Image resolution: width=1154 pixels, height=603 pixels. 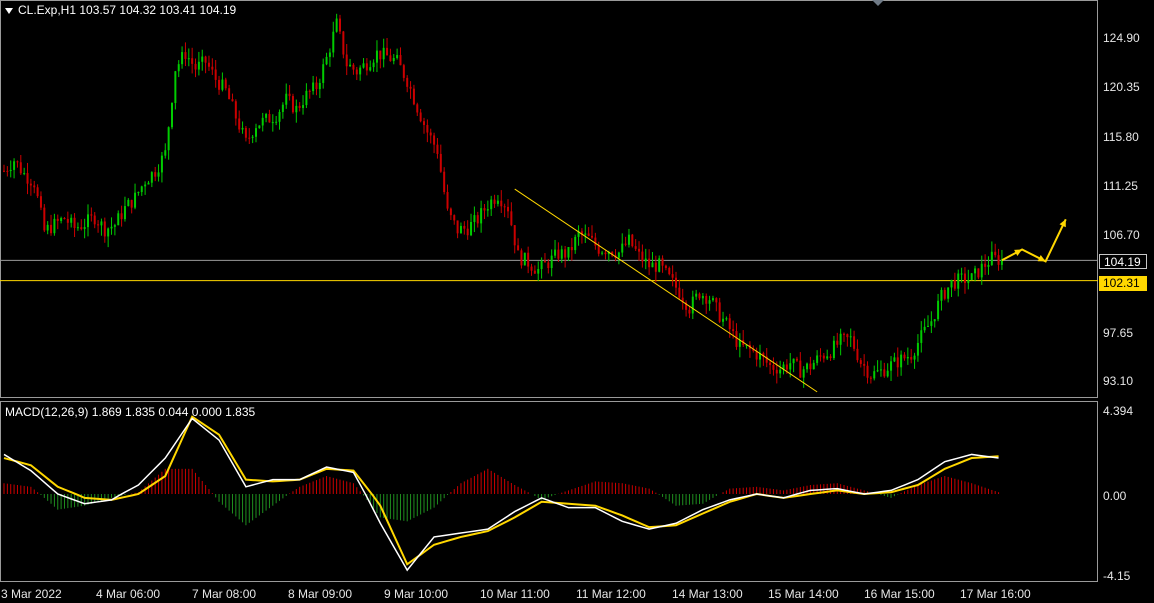 What do you see at coordinates (611, 594) in the screenshot?
I see `time-tick: 11 Mar 12:00` at bounding box center [611, 594].